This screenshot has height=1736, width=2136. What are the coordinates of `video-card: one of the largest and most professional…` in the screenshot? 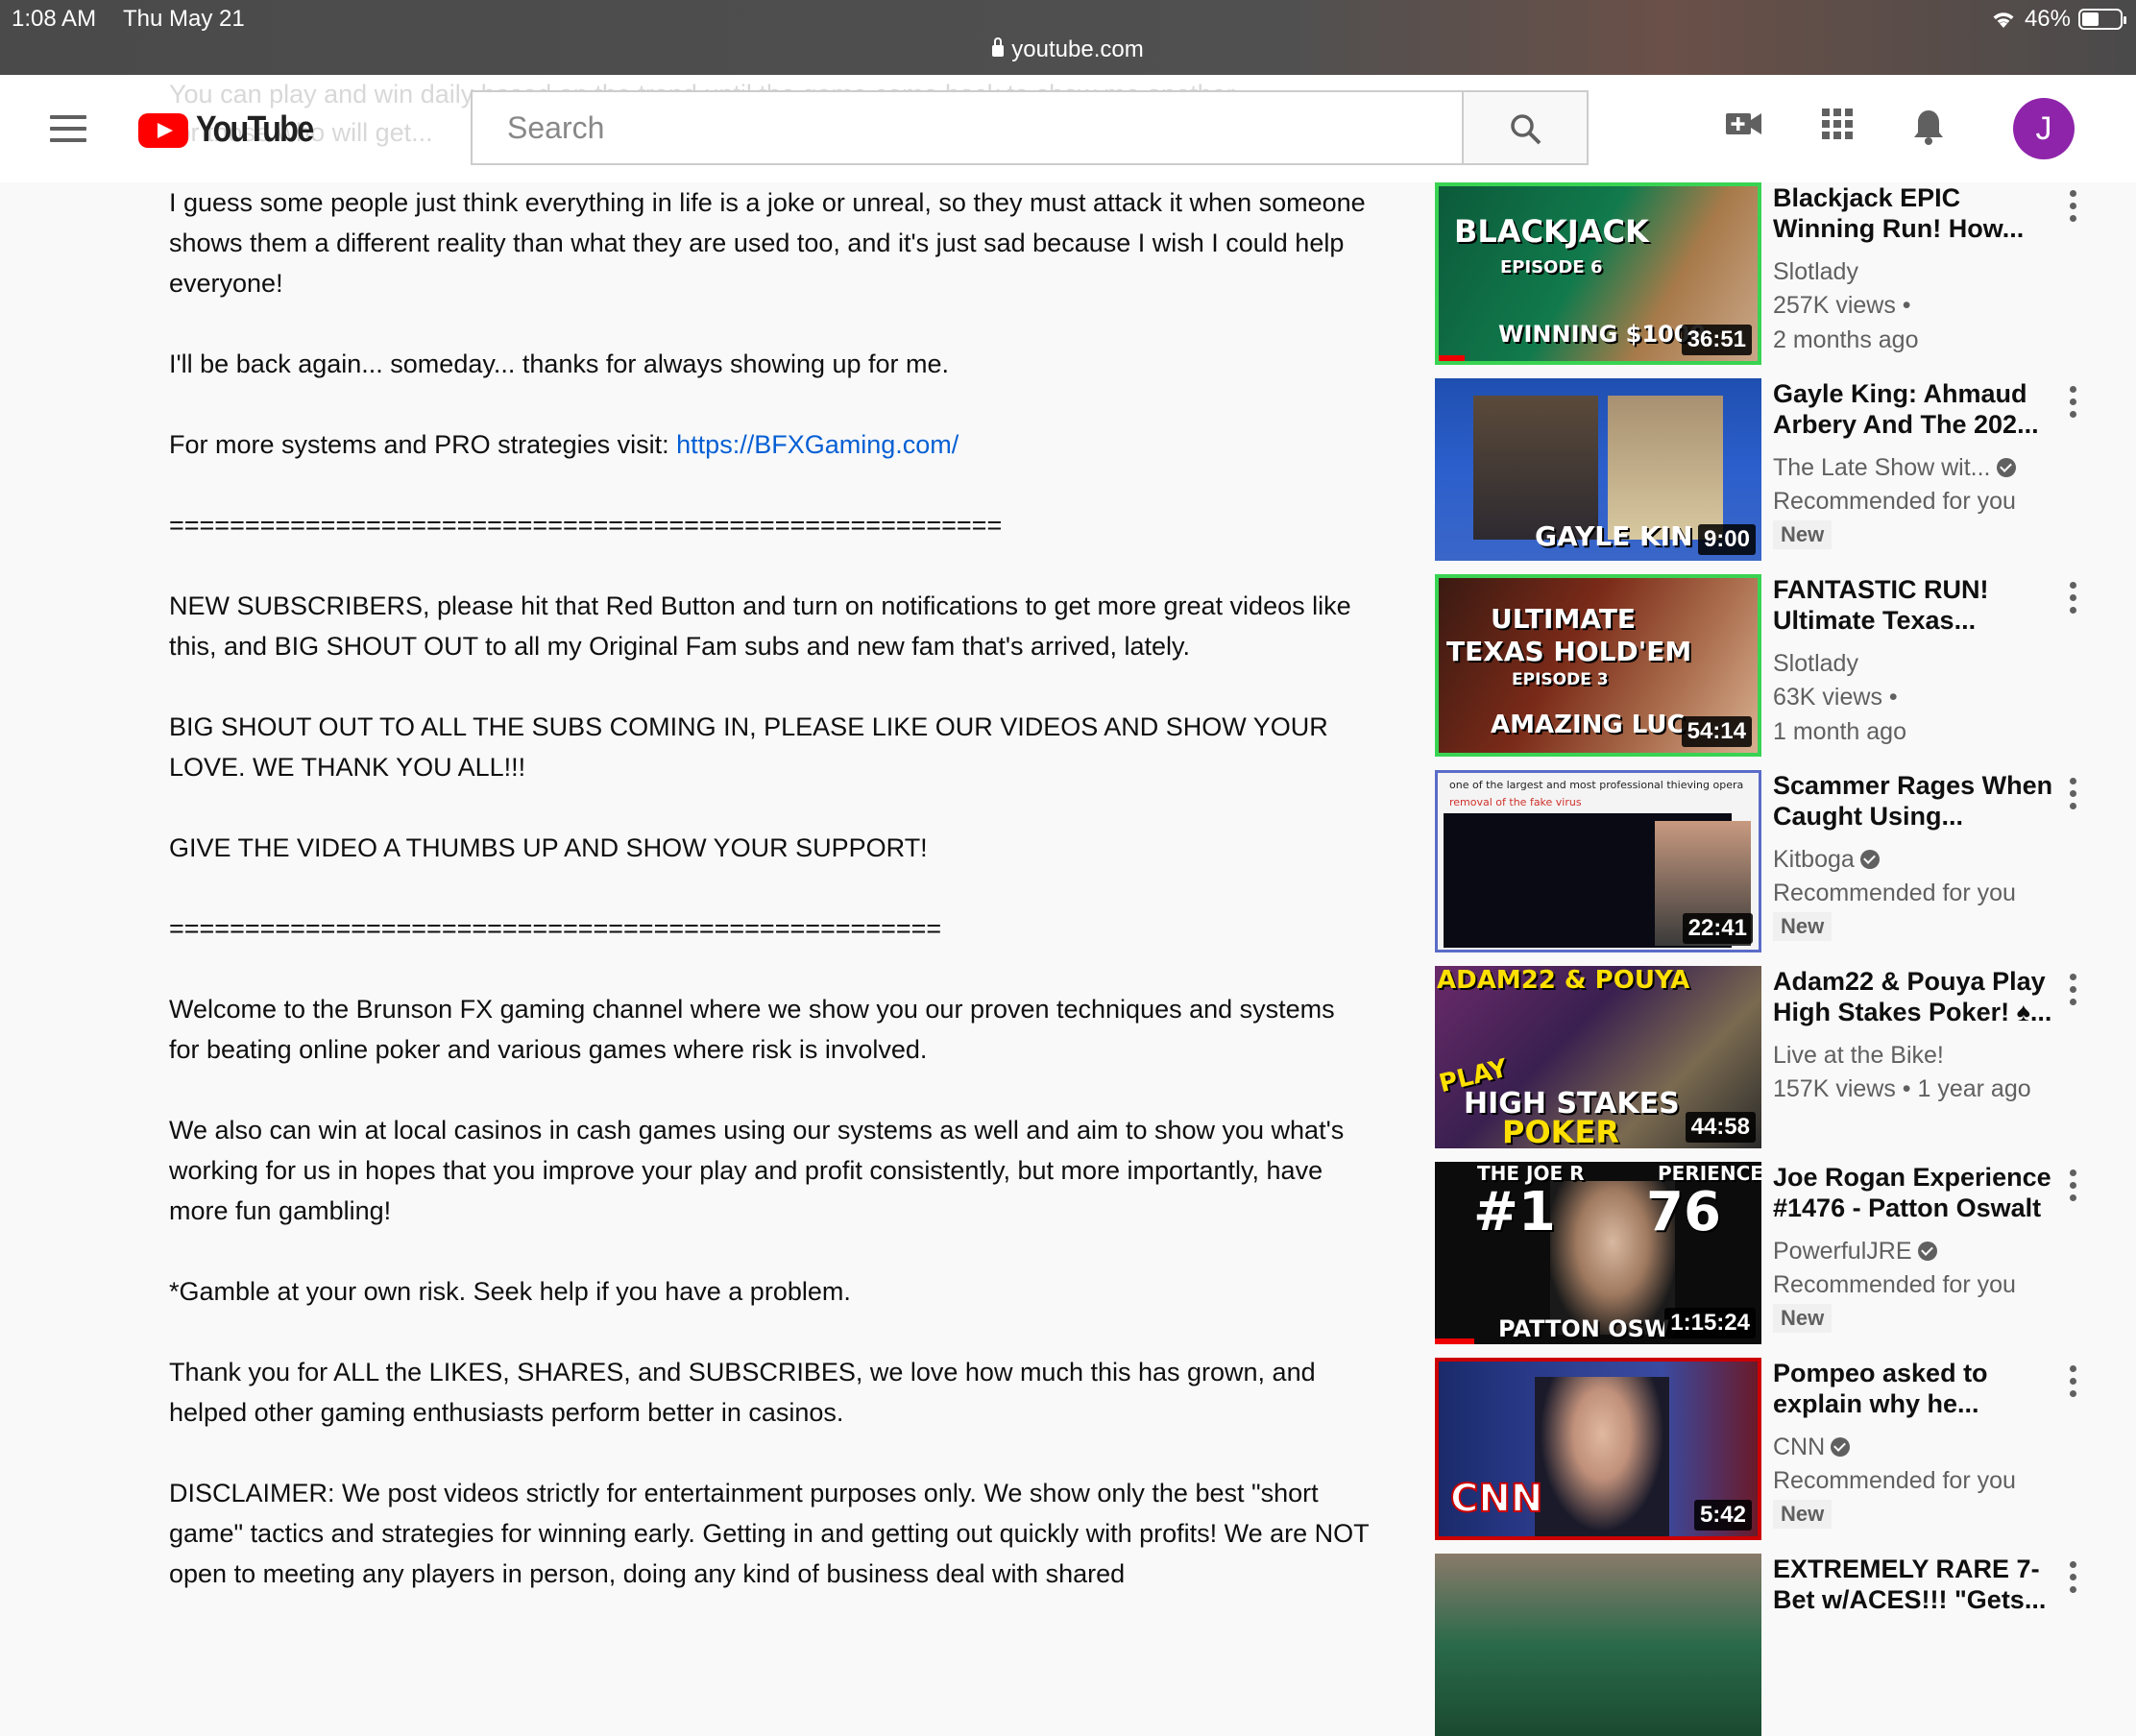 It's located at (1781, 861).